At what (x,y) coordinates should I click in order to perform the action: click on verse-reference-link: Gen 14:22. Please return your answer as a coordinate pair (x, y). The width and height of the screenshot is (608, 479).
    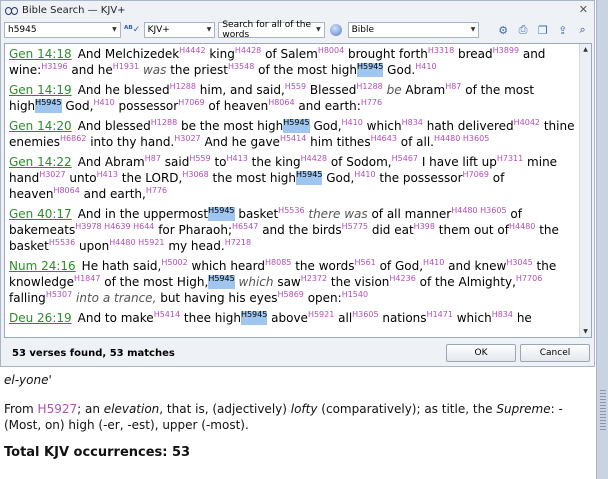
    Looking at the image, I should click on (40, 162).